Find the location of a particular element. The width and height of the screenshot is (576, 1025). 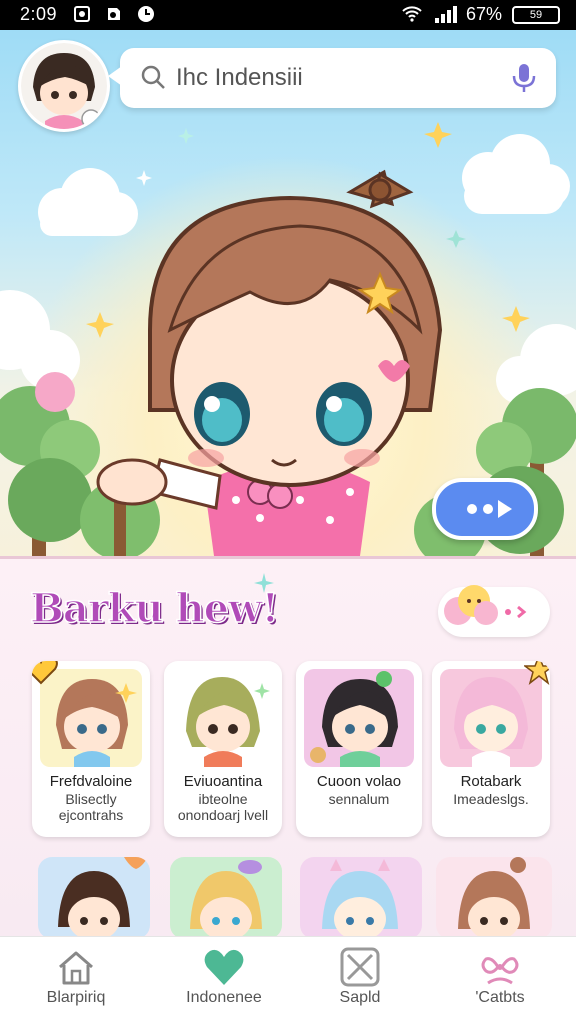

status-bar: 2:09 67% 59 is located at coordinates (288, 15).